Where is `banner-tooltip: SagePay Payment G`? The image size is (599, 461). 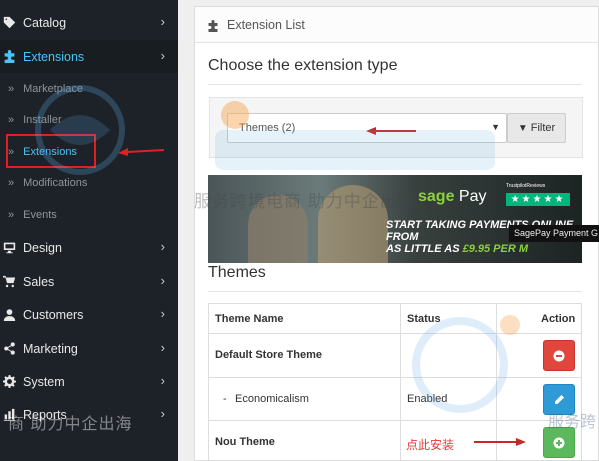
banner-tooltip: SagePay Payment G is located at coordinates (554, 233).